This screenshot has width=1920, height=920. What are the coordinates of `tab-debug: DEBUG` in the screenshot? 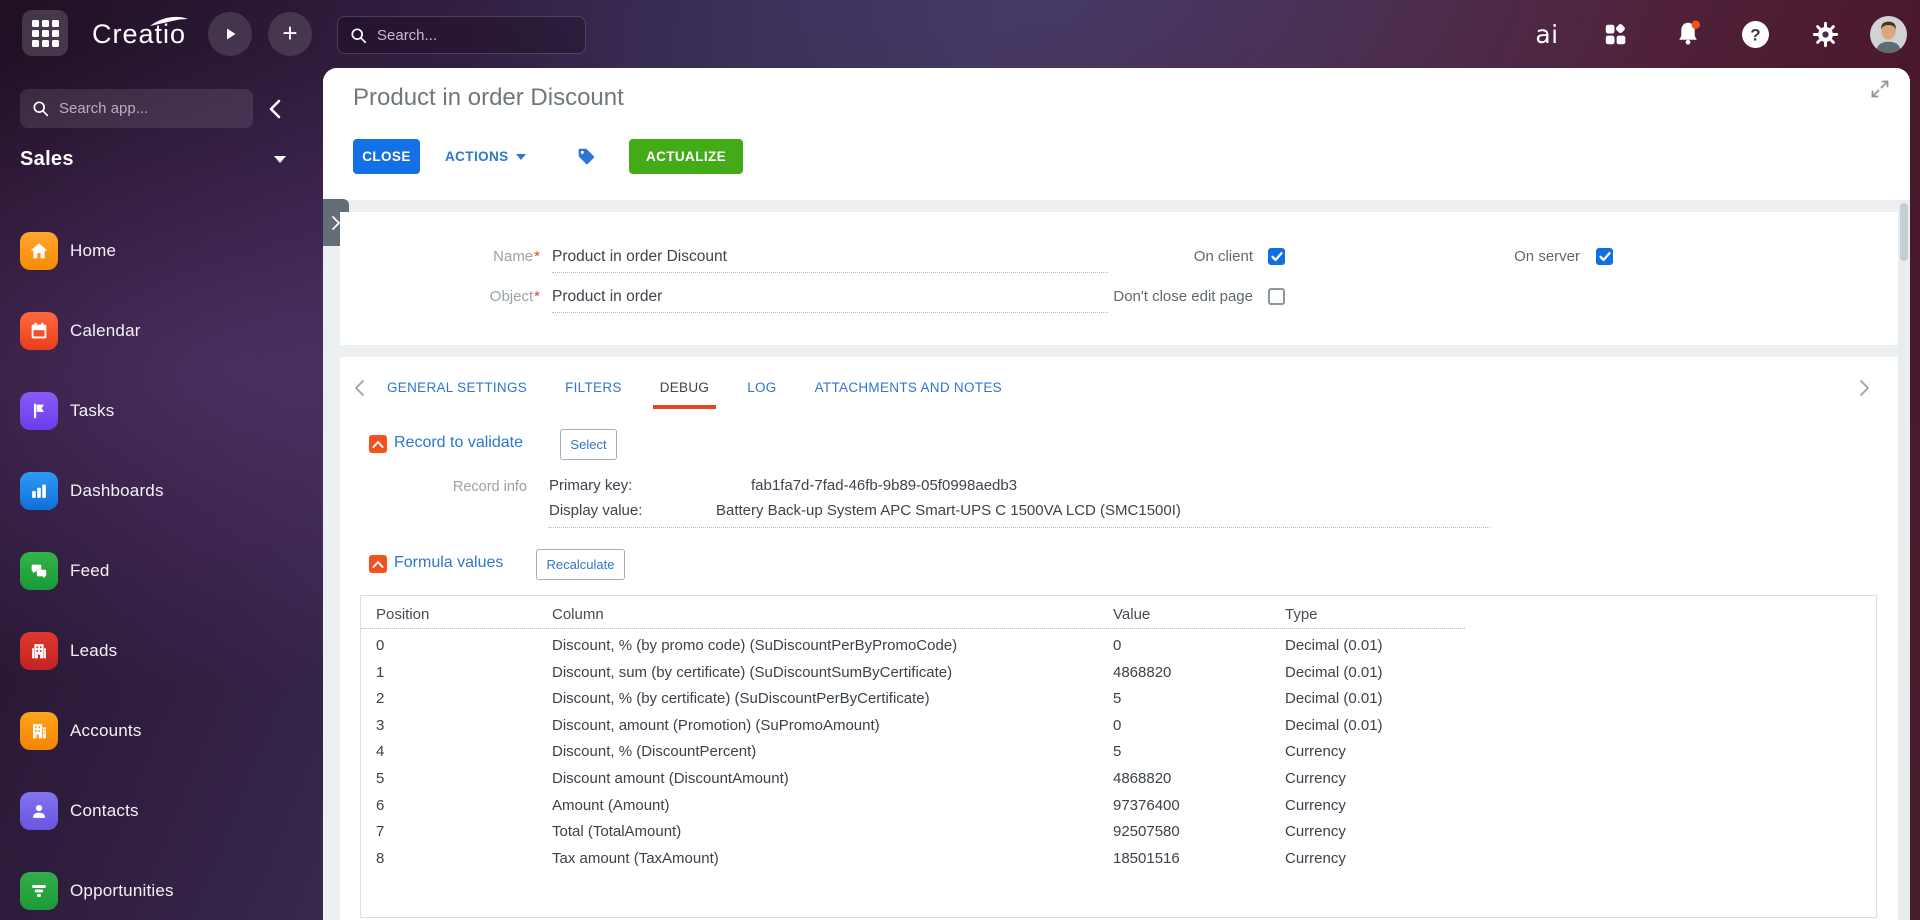 It's located at (684, 392).